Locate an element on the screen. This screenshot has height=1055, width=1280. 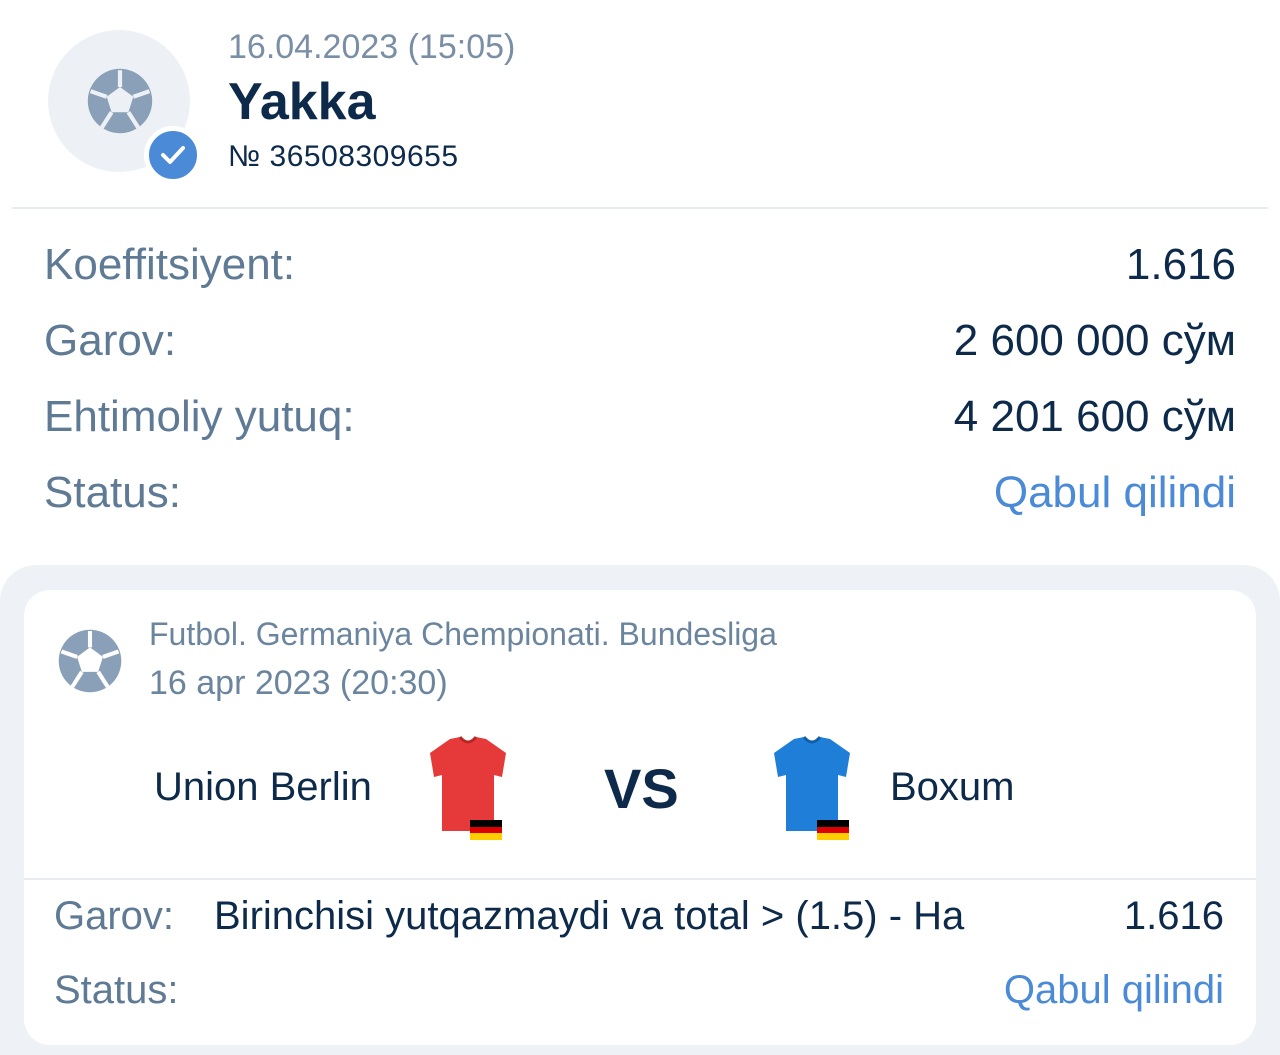
home-team-name: Union Berlin is located at coordinates (263, 787).